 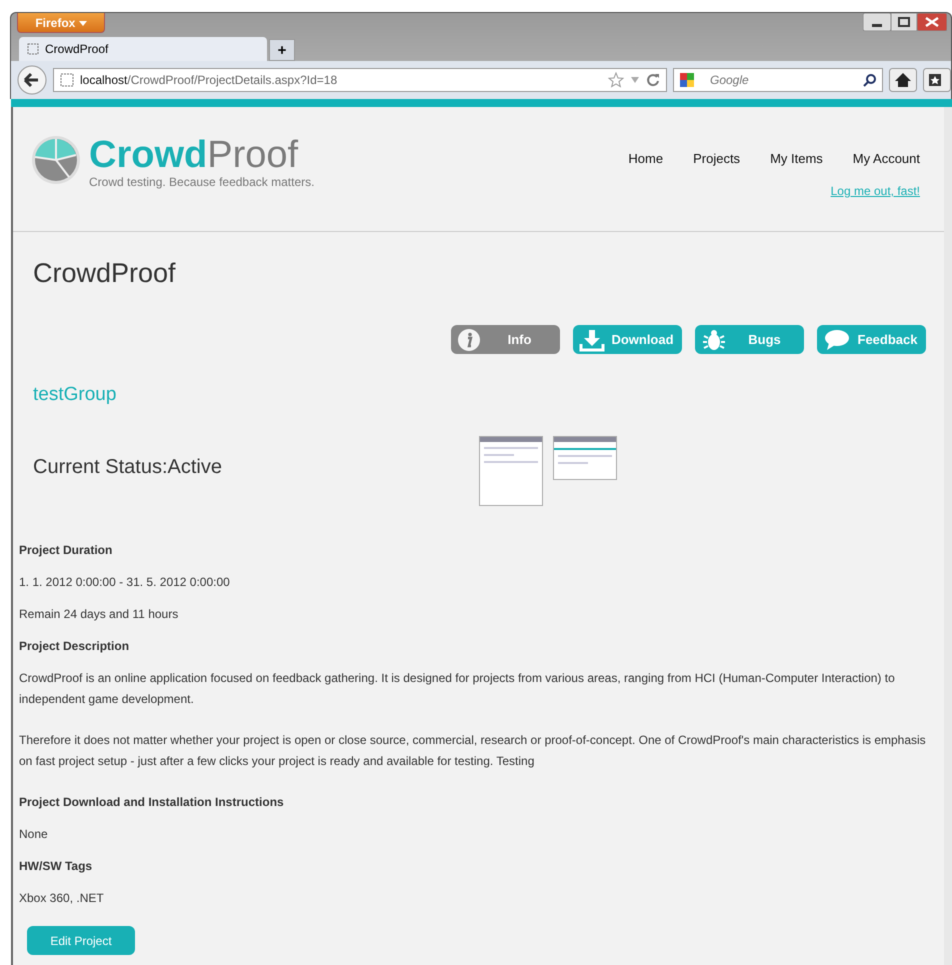 What do you see at coordinates (82, 23) in the screenshot?
I see `caret-icon` at bounding box center [82, 23].